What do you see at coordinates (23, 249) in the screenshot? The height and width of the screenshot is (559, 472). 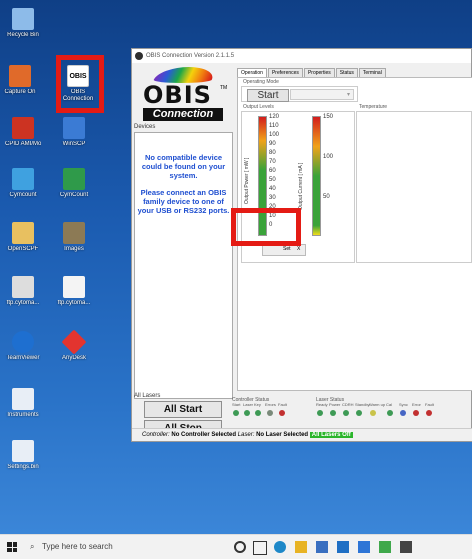 I see `desktop-icon-label: OpenSCPF` at bounding box center [23, 249].